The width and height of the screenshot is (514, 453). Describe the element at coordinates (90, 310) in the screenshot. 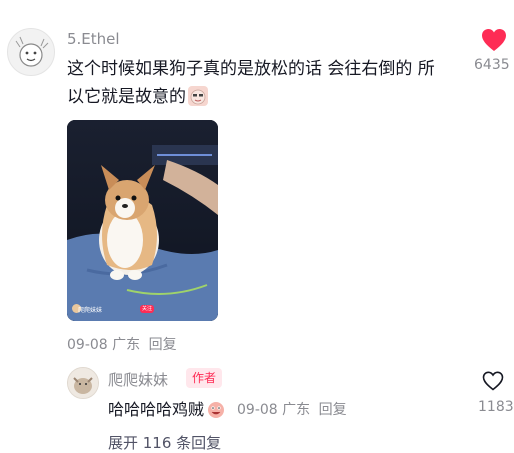

I see `photo-overlay-username: 爬爬妹妹` at that location.